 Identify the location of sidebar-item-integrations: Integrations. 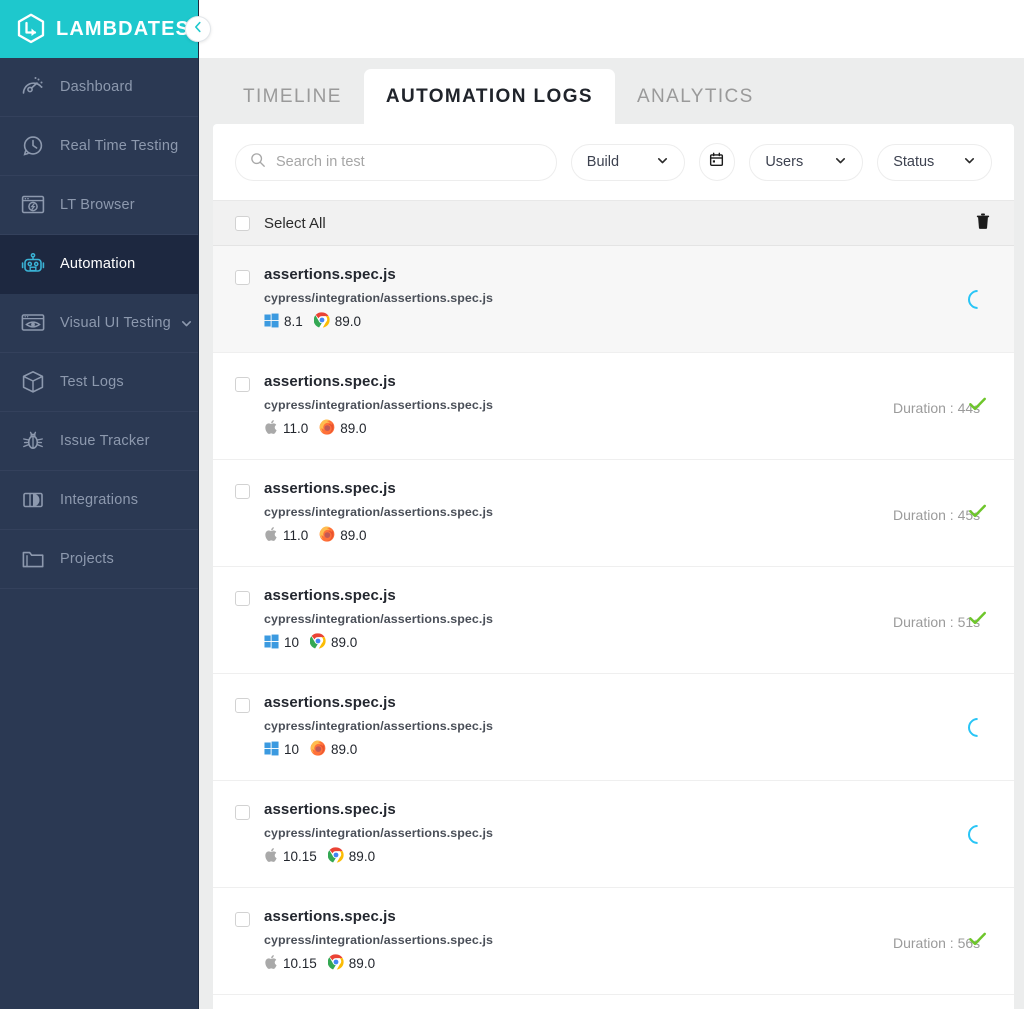
(99, 500).